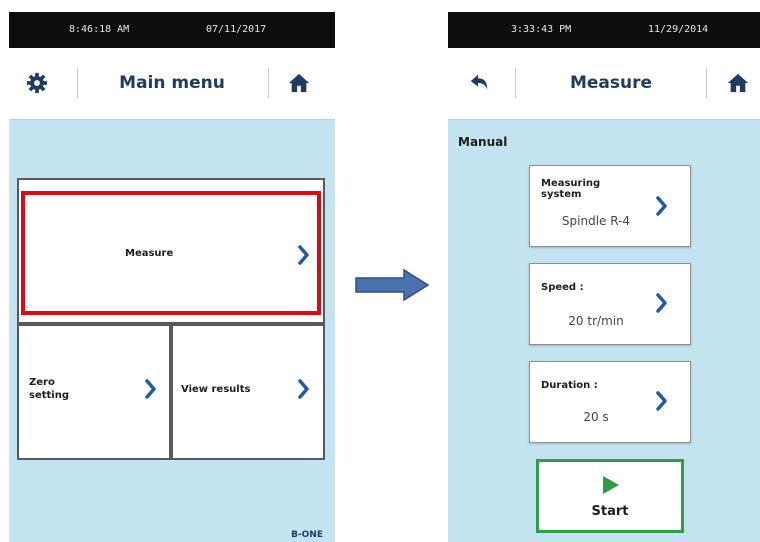 This screenshot has width=760, height=542. Describe the element at coordinates (37, 83) in the screenshot. I see `gear-icon` at that location.